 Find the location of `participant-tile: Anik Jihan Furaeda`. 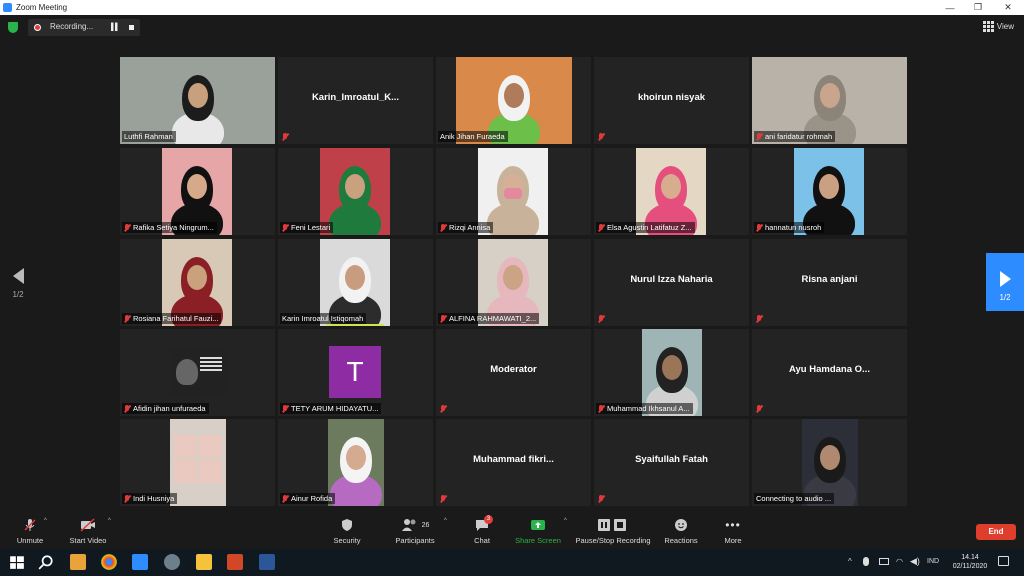

participant-tile: Anik Jihan Furaeda is located at coordinates (513, 100).